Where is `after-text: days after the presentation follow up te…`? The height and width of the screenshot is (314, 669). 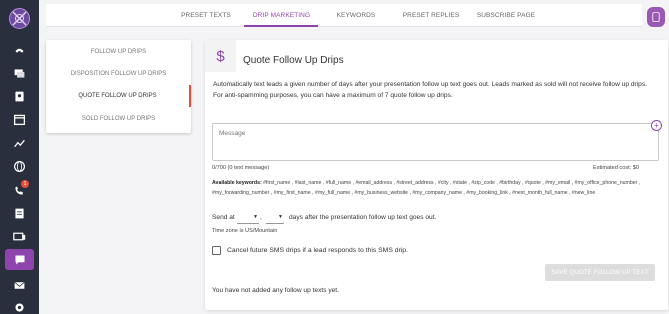
after-text: days after the presentation follow up te… is located at coordinates (363, 217).